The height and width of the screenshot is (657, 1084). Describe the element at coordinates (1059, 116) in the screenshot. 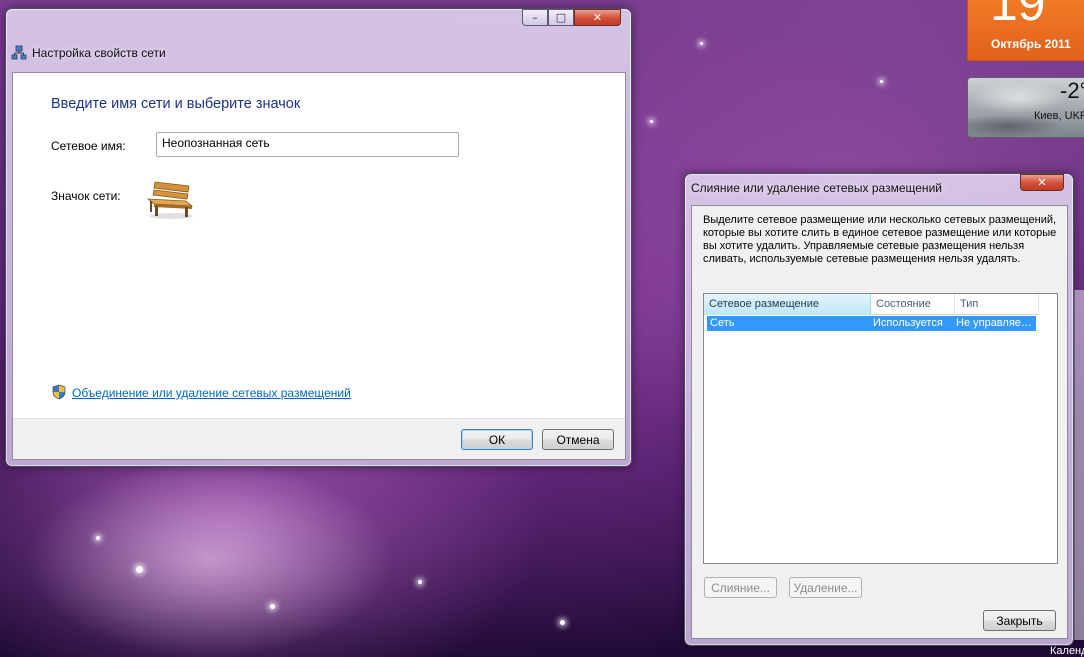

I see `weather-location: Киев, UKR` at that location.